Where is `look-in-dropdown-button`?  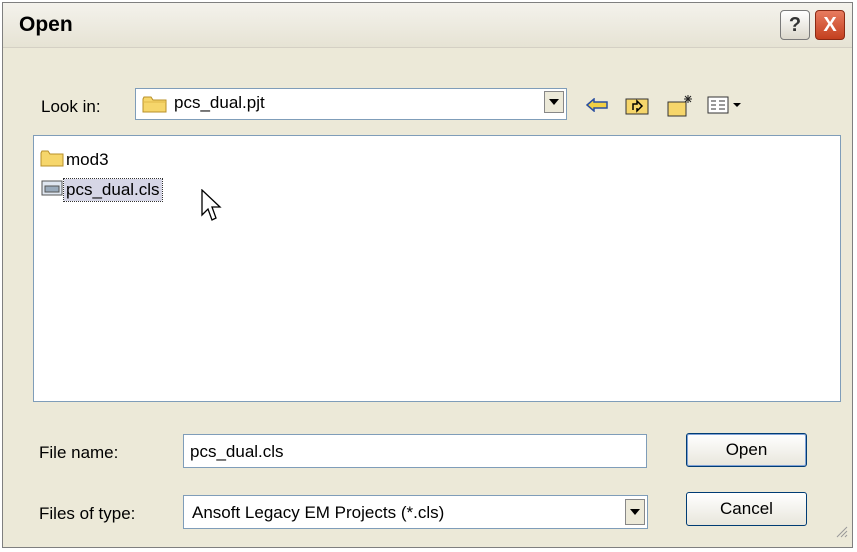 look-in-dropdown-button is located at coordinates (554, 102).